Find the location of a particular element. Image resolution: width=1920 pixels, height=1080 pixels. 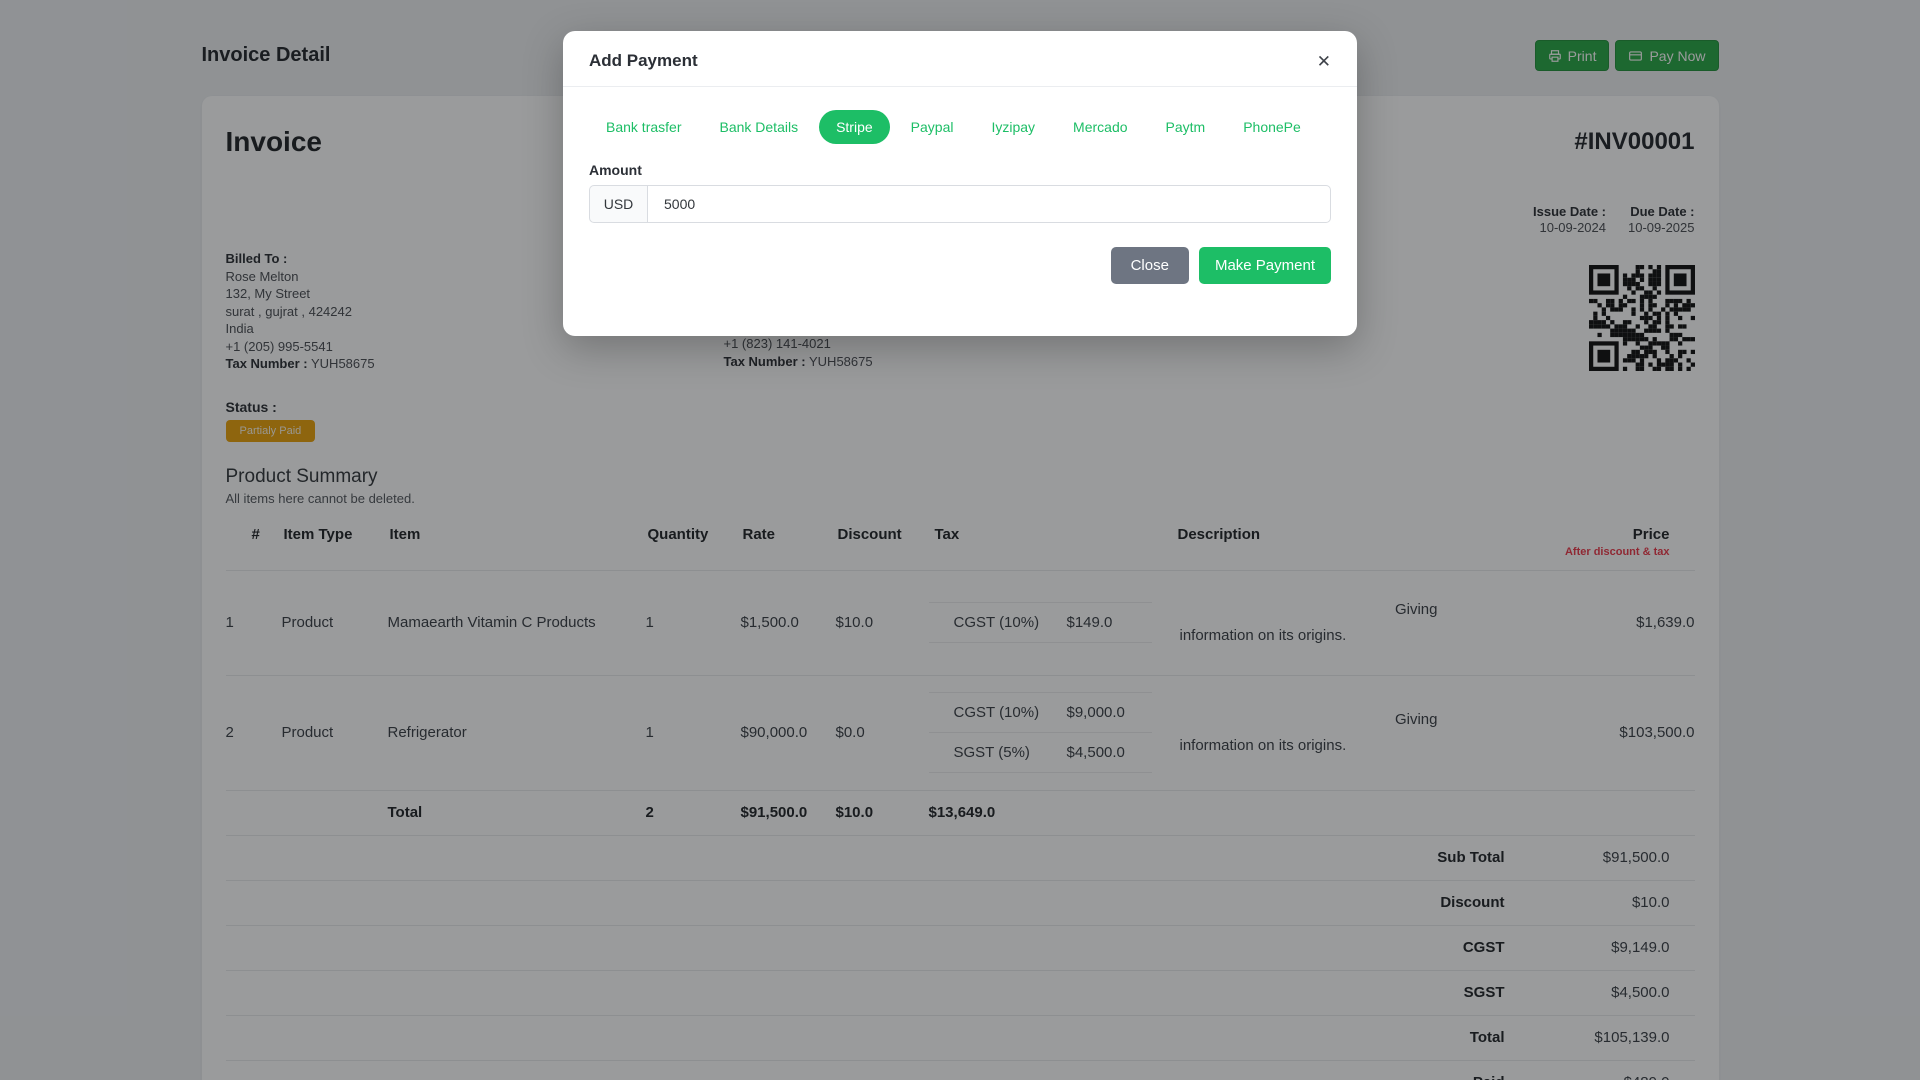

tab-paypal: Paypal is located at coordinates (932, 127).